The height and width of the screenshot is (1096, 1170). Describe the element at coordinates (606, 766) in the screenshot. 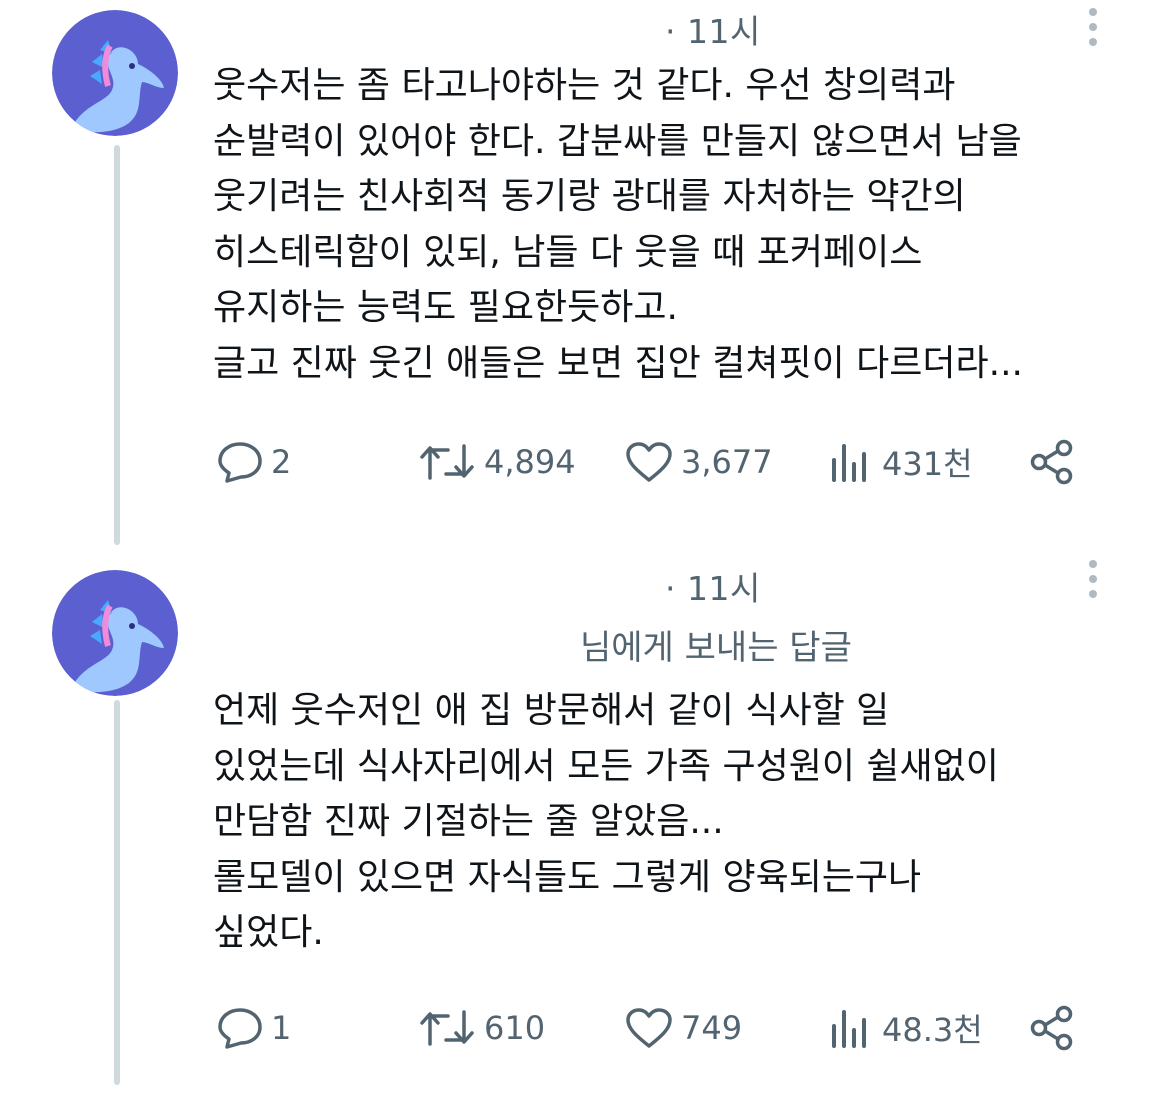

I see `post-text-line: 있었는데 식사자리에서 모든 가족 구성원이 쉴새없이` at that location.